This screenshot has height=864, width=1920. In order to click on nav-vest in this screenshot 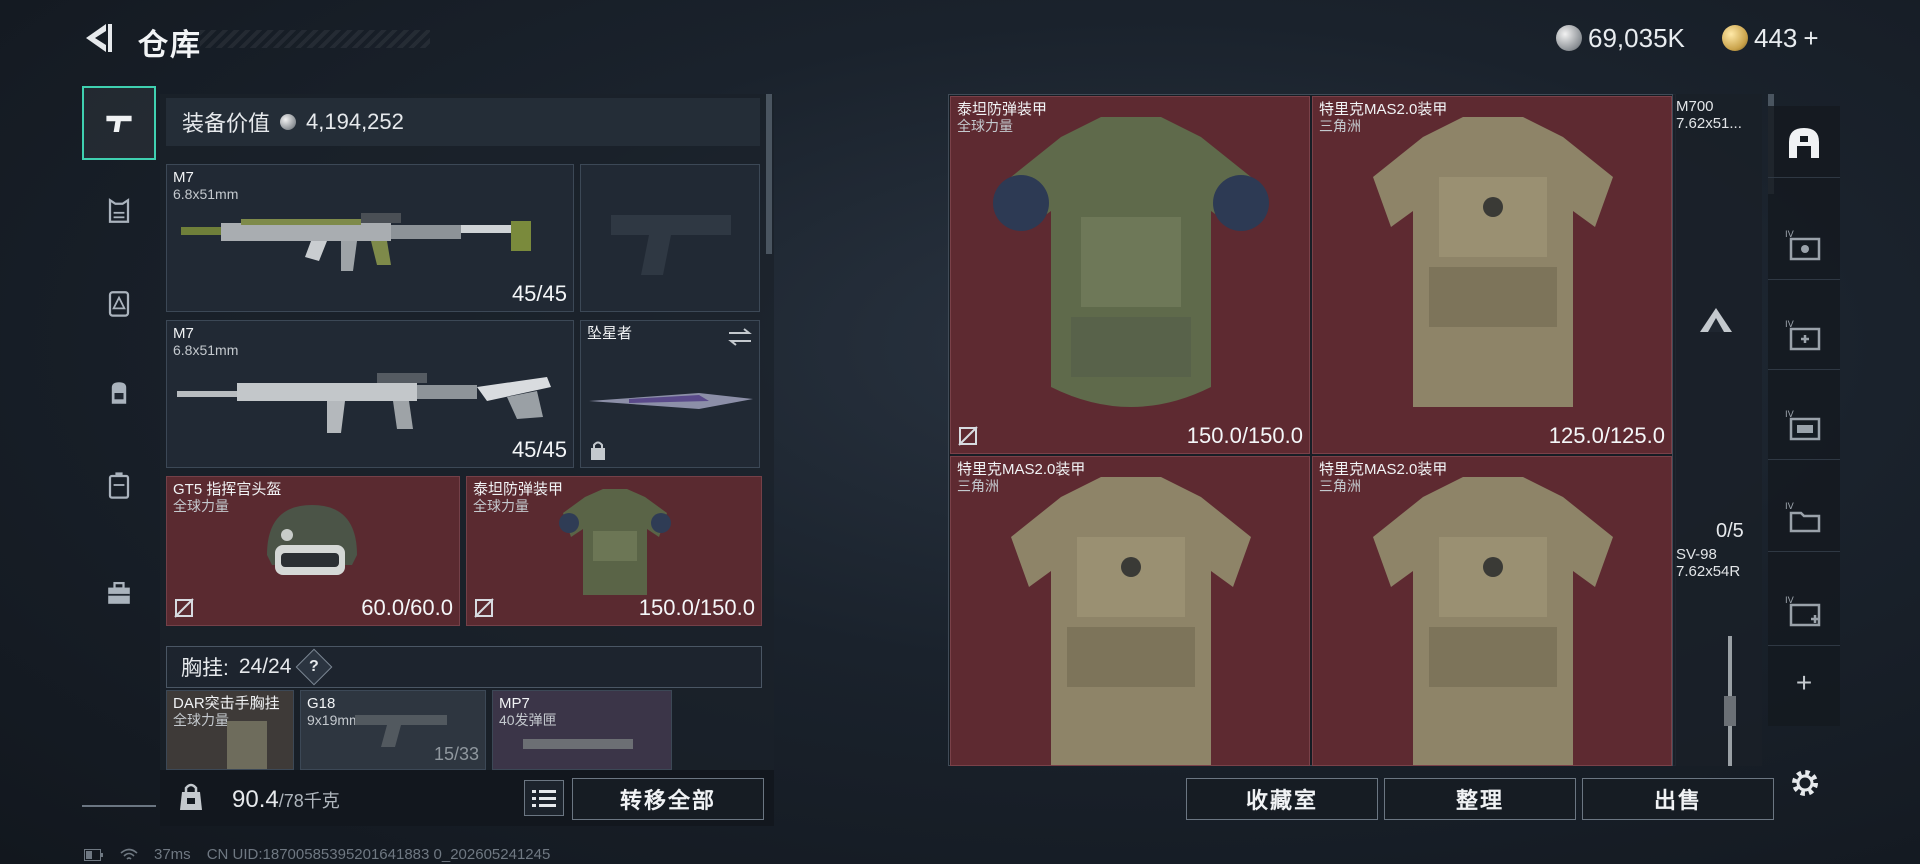, I will do `click(119, 303)`.